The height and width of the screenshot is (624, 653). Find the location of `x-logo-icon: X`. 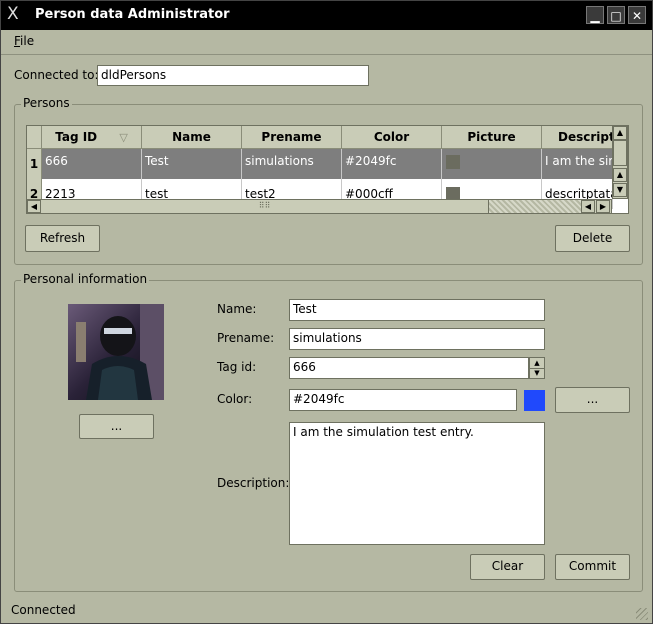

x-logo-icon: X is located at coordinates (13, 14).